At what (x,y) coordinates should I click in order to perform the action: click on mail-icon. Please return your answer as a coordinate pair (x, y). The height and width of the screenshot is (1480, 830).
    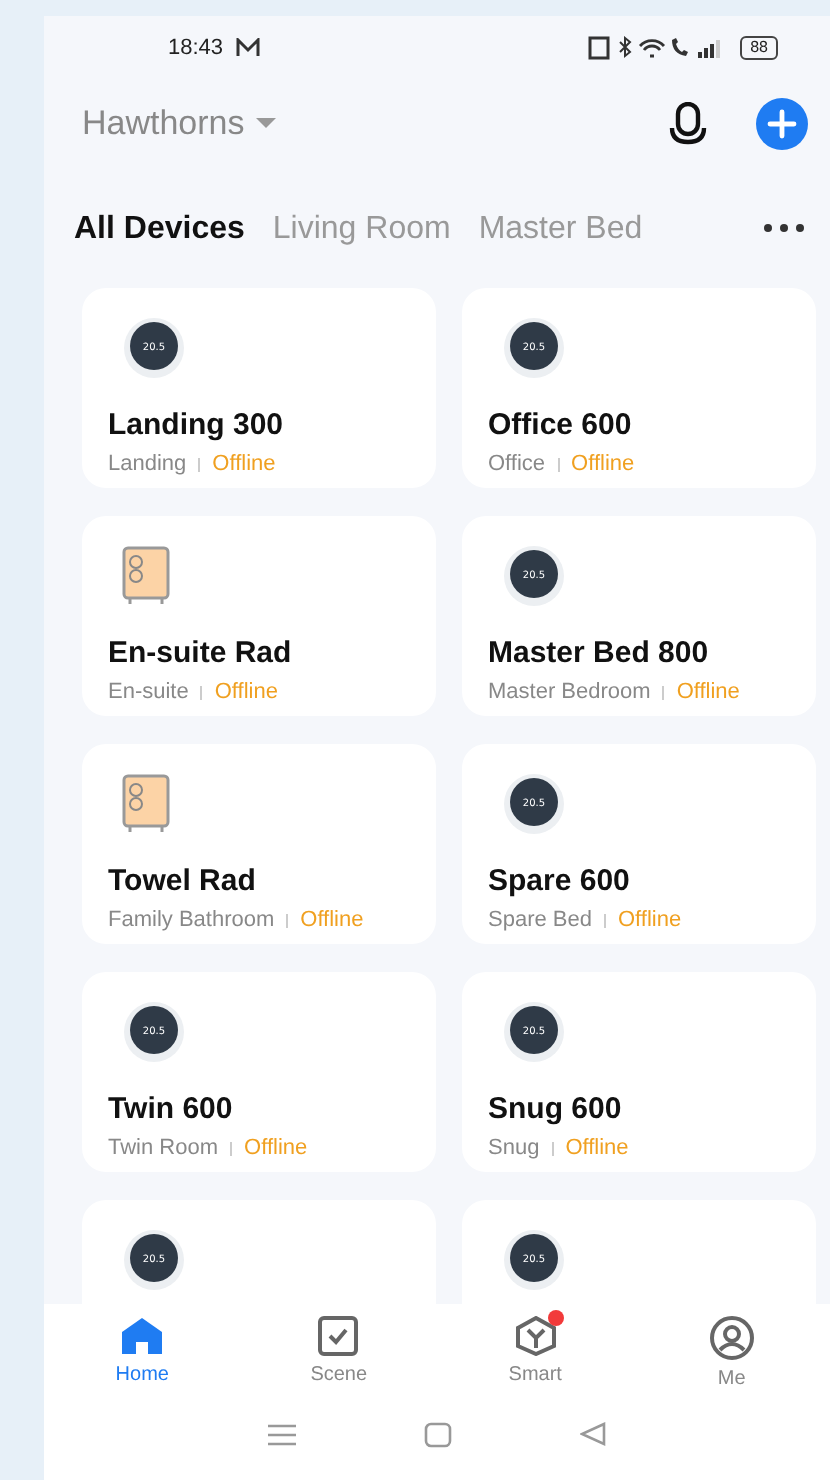
    Looking at the image, I should click on (247, 48).